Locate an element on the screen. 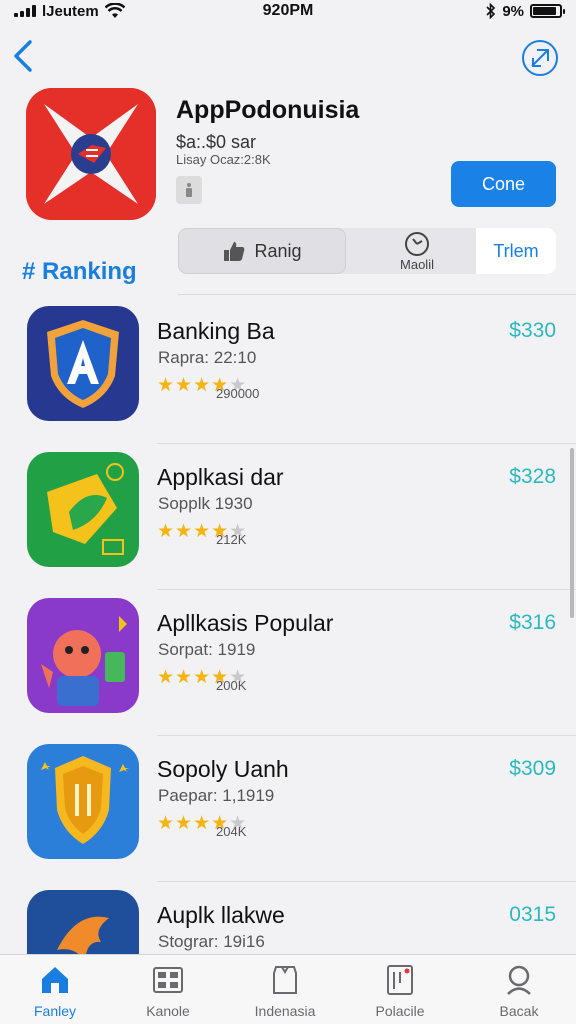 Image resolution: width=576 pixels, height=1024 pixels. tab-label: Bacak is located at coordinates (519, 1011).